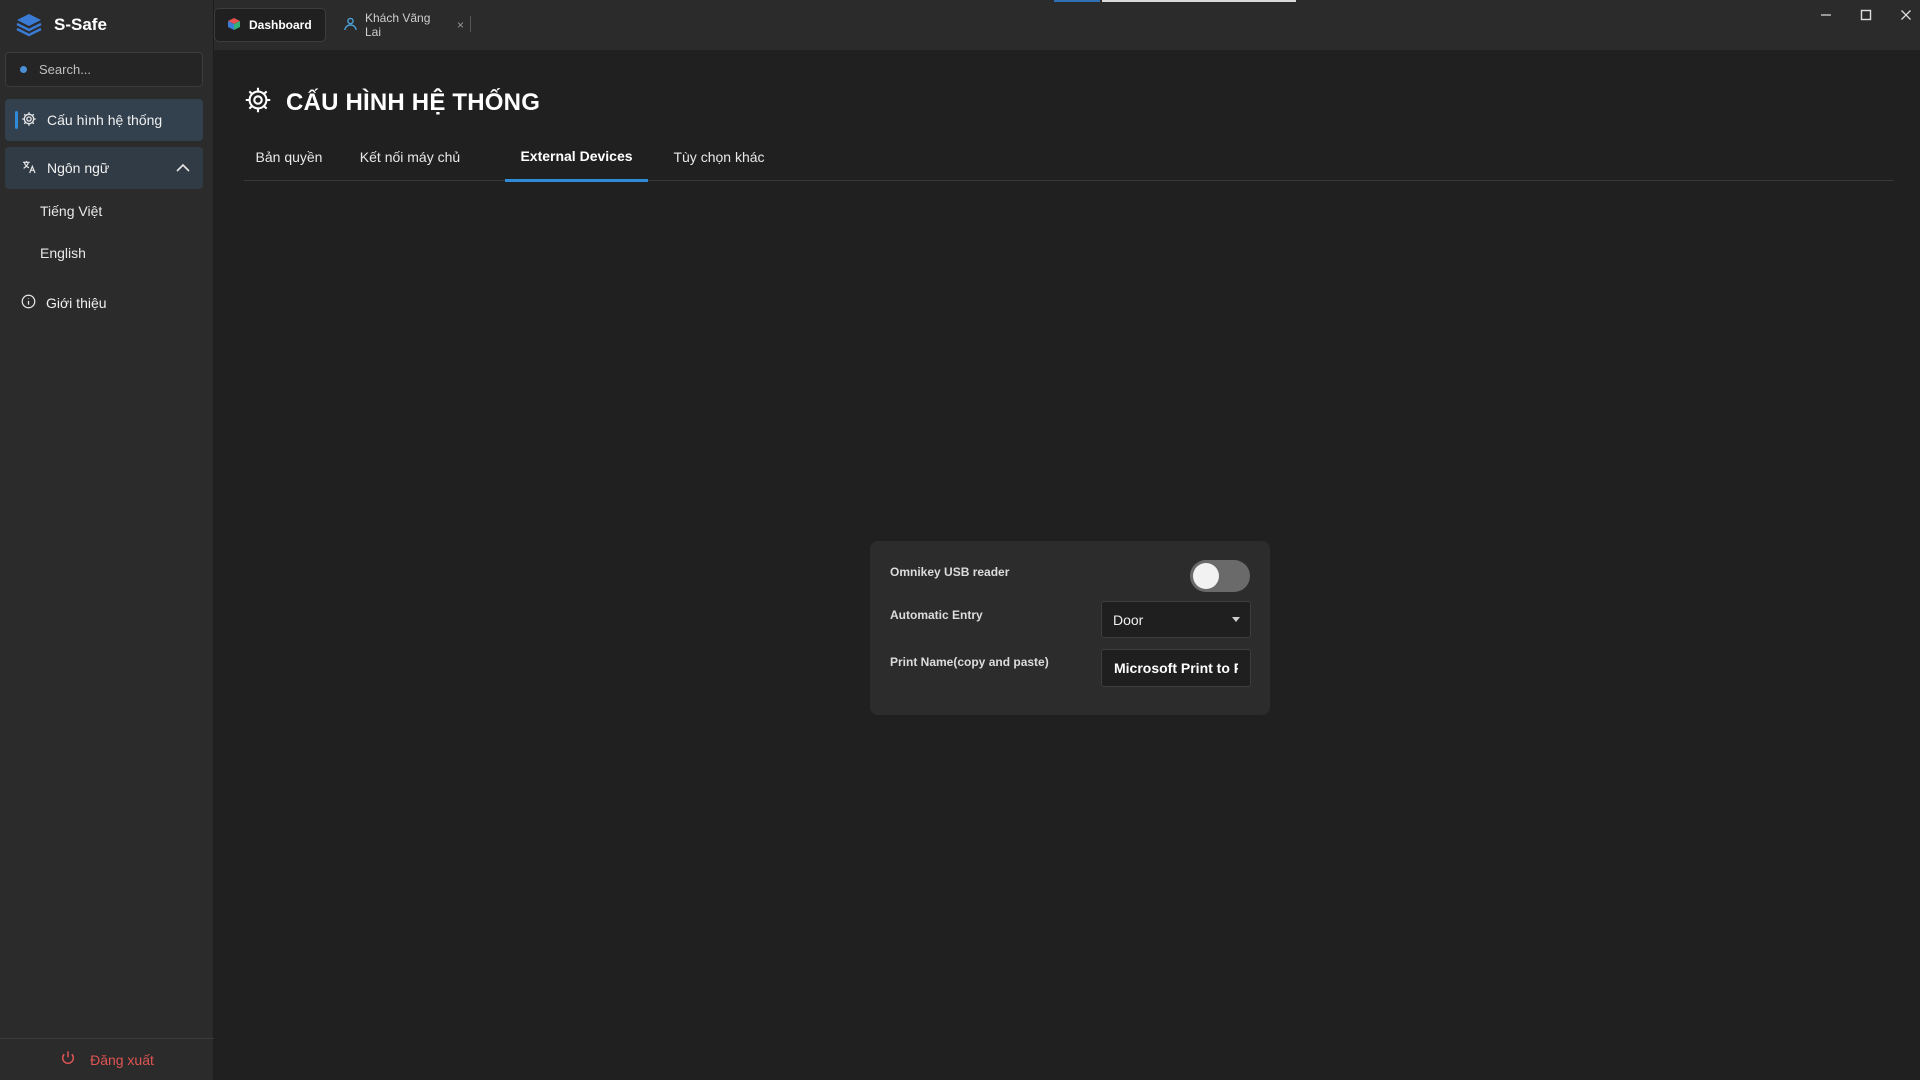 This screenshot has width=1920, height=1080. Describe the element at coordinates (1905, 15) in the screenshot. I see `close-window-button` at that location.